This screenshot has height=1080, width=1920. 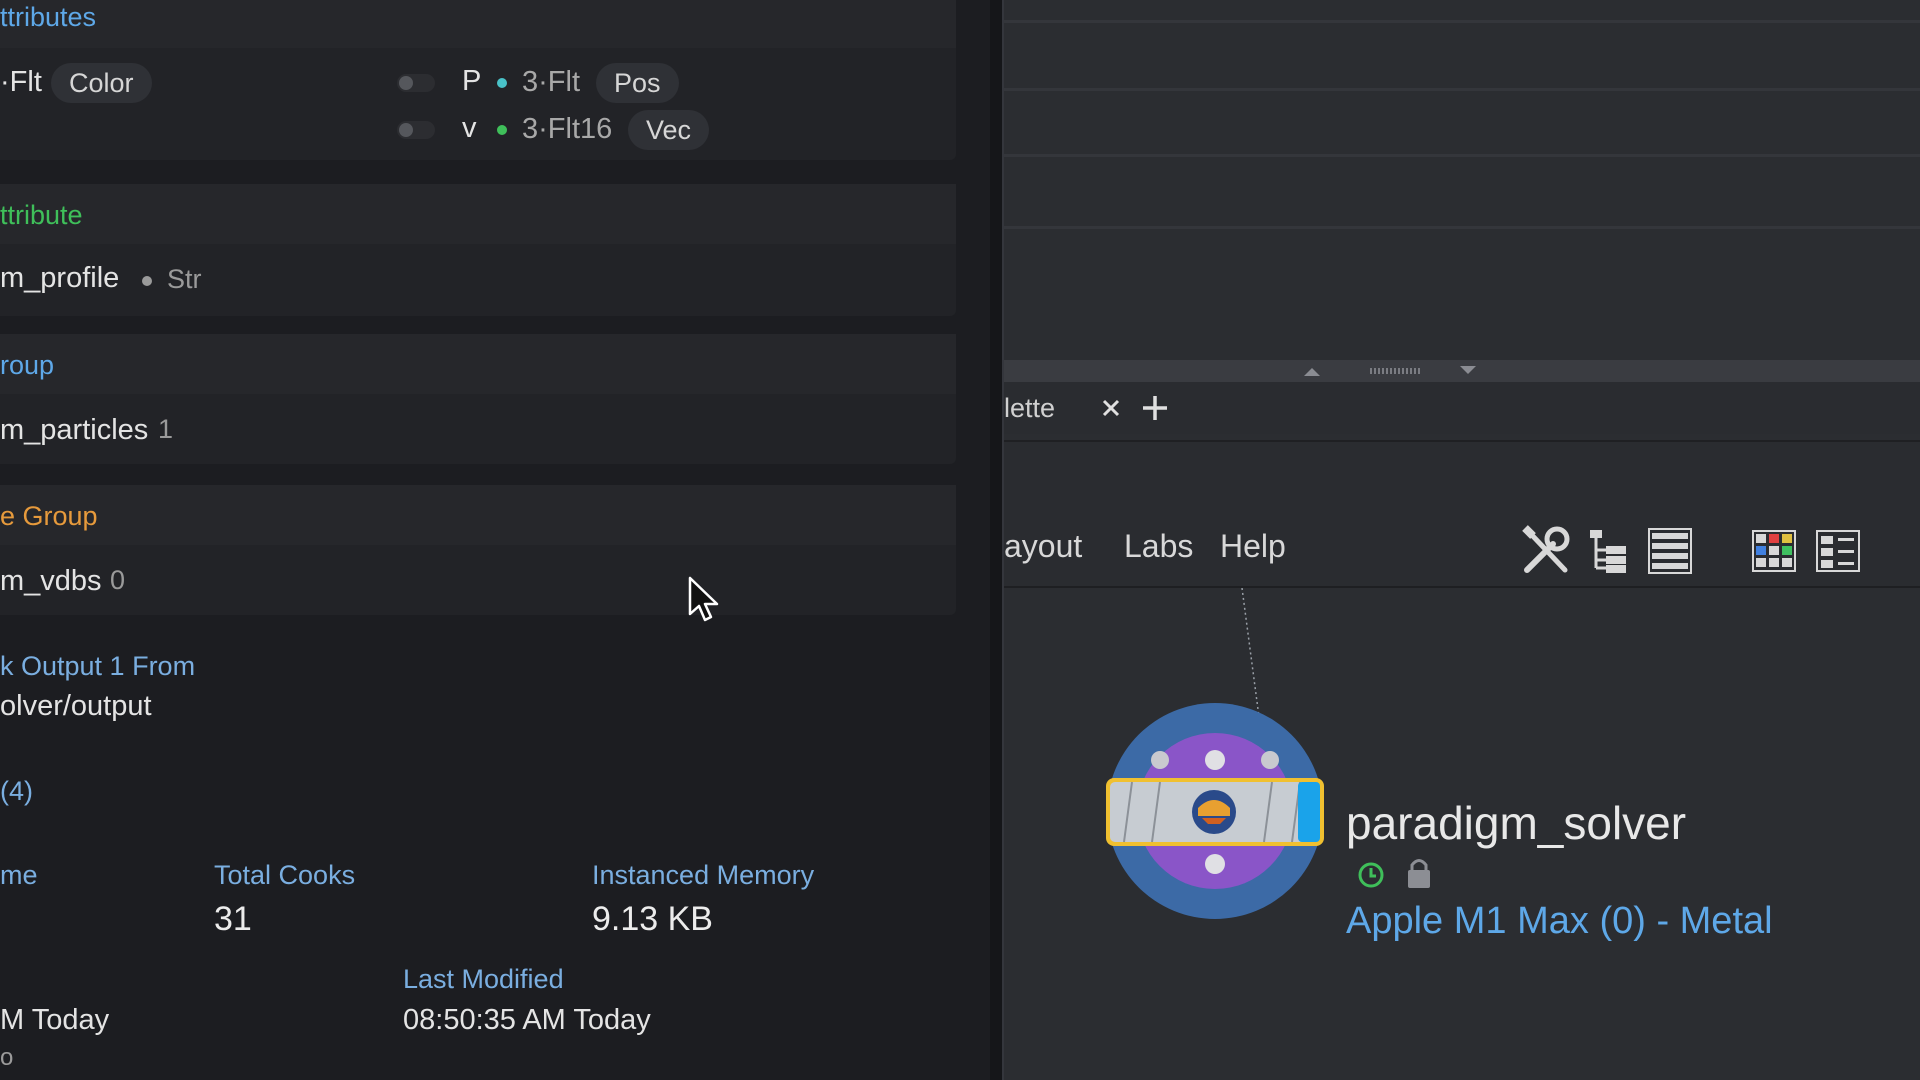 I want to click on created-value: M Today, so click(x=55, y=1020).